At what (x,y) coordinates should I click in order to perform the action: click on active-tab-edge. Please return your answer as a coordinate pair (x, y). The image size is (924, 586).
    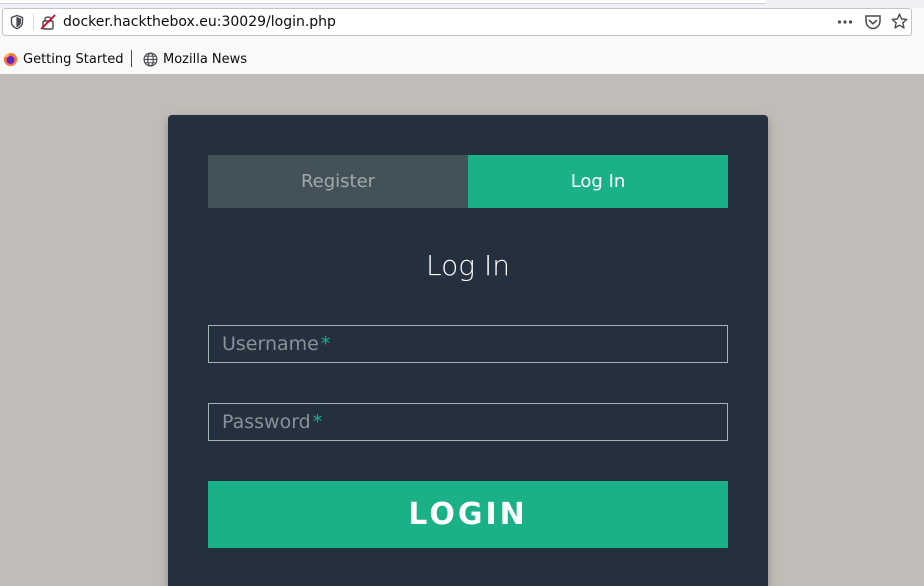
    Looking at the image, I should click on (383, 2).